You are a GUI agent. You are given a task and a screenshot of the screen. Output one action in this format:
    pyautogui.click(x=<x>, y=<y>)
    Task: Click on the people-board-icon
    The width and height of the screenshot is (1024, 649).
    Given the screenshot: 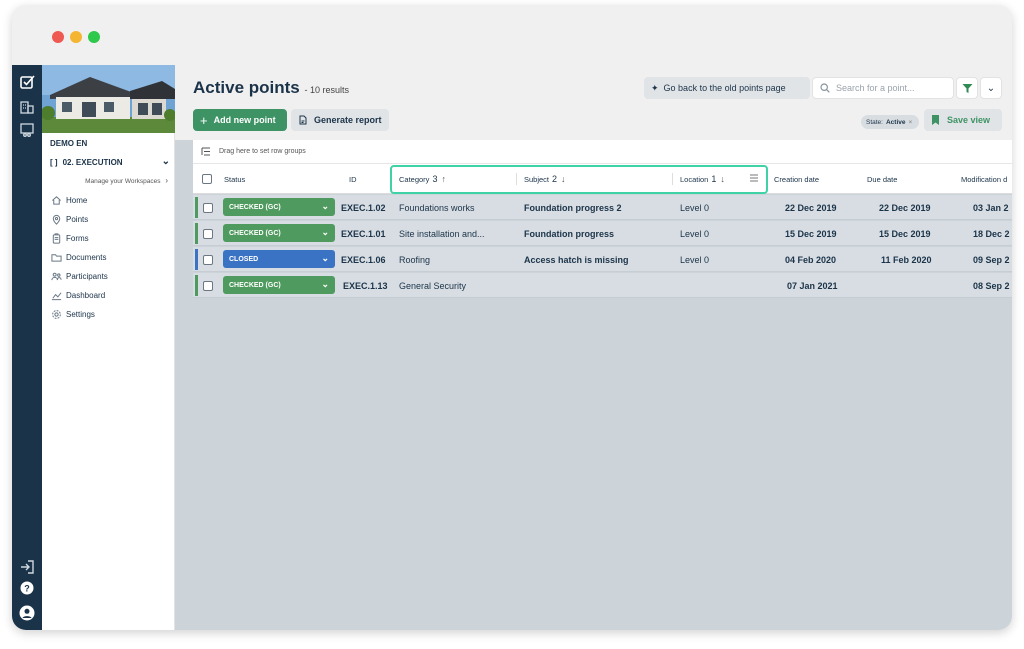 What is the action you would take?
    pyautogui.click(x=27, y=130)
    